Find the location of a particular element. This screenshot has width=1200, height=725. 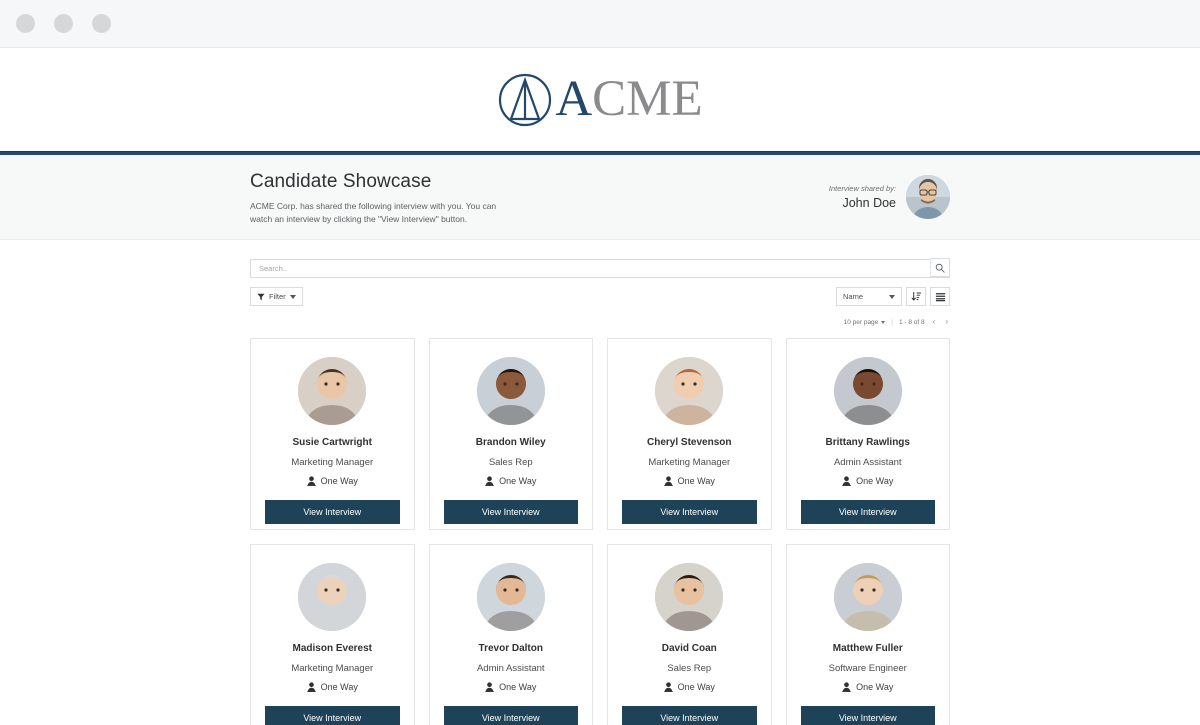

funnel-icon is located at coordinates (261, 296).